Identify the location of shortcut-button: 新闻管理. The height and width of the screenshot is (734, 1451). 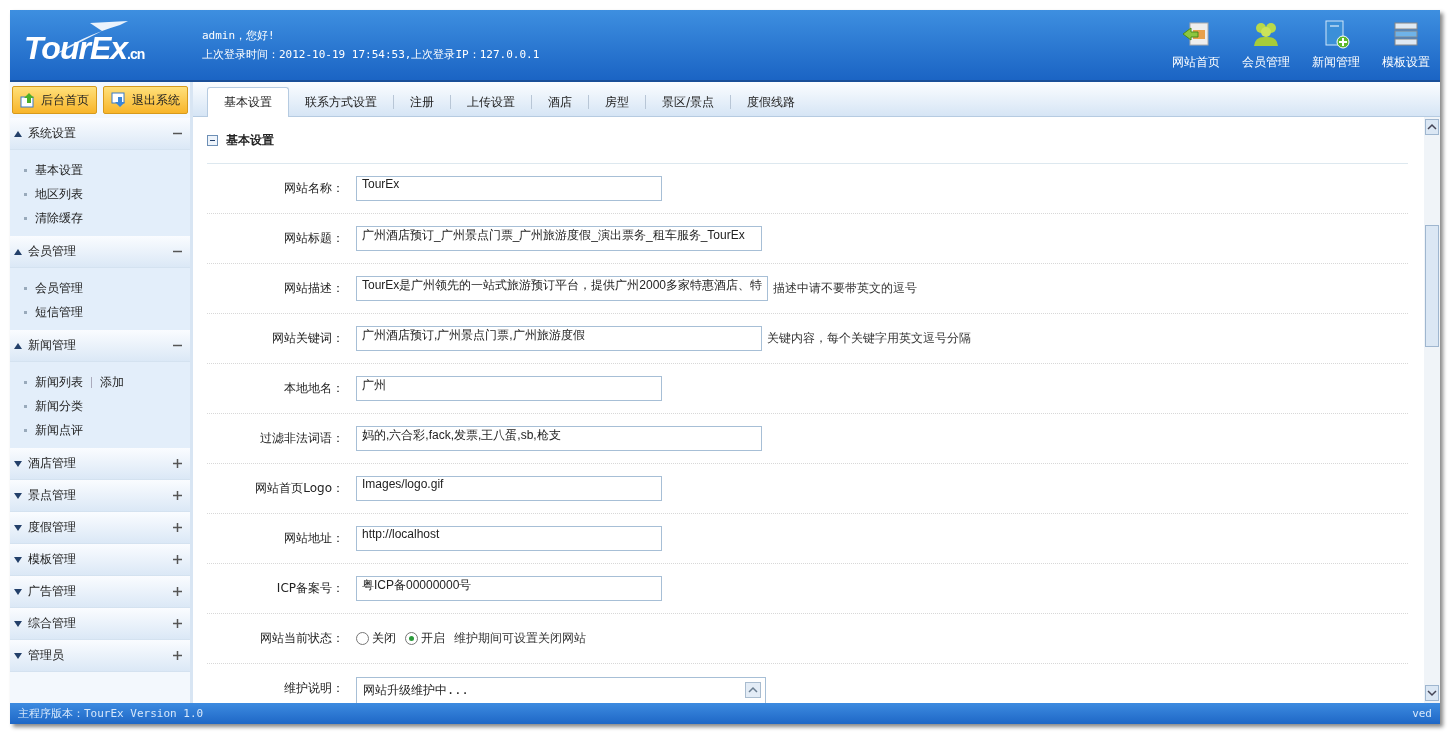
(1336, 45).